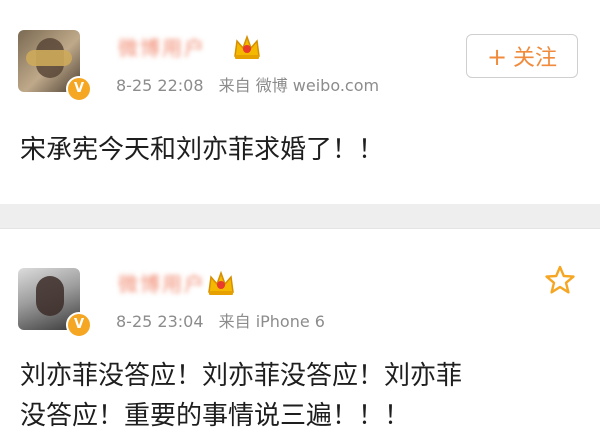  What do you see at coordinates (202, 150) in the screenshot?
I see `post-text: 宋承宪今天和刘亦菲求婚了！！` at bounding box center [202, 150].